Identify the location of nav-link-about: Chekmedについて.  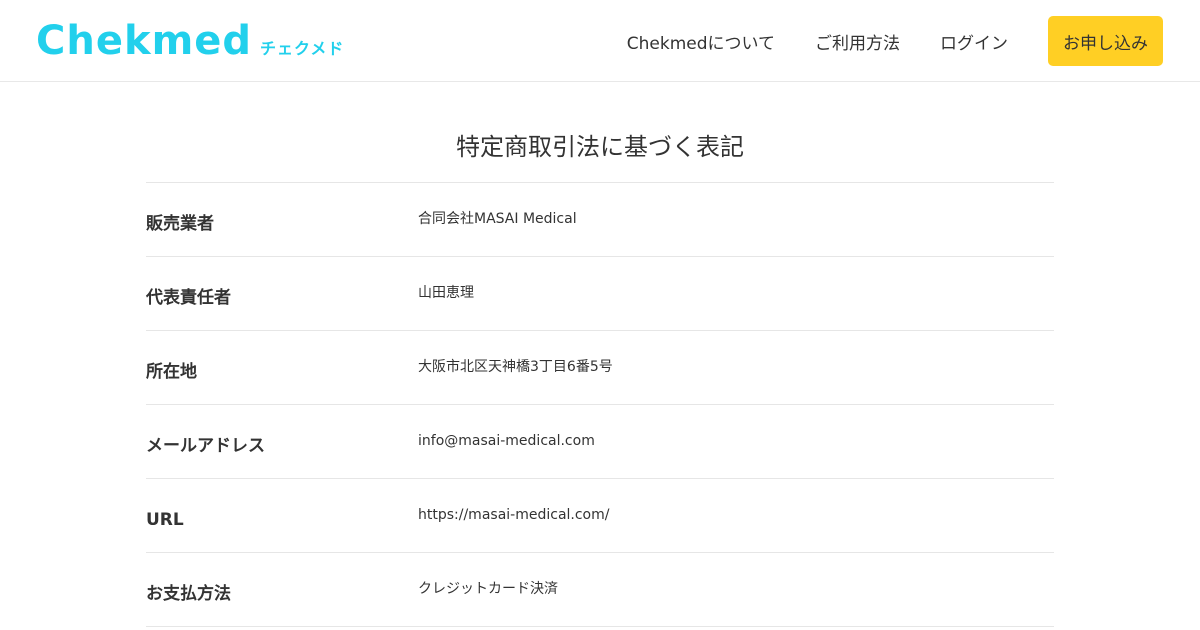
(701, 41).